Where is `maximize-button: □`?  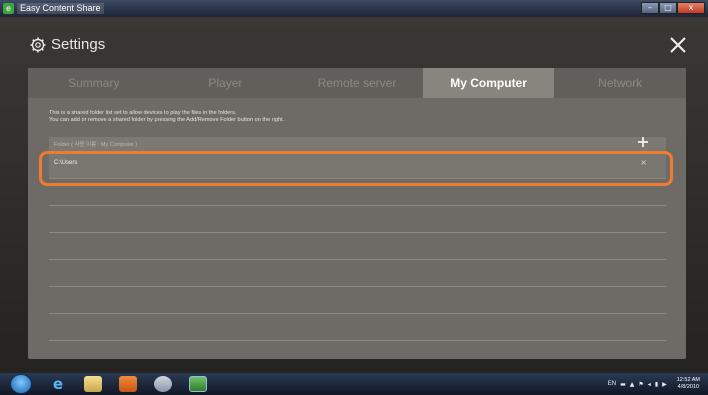
maximize-button: □ is located at coordinates (668, 8).